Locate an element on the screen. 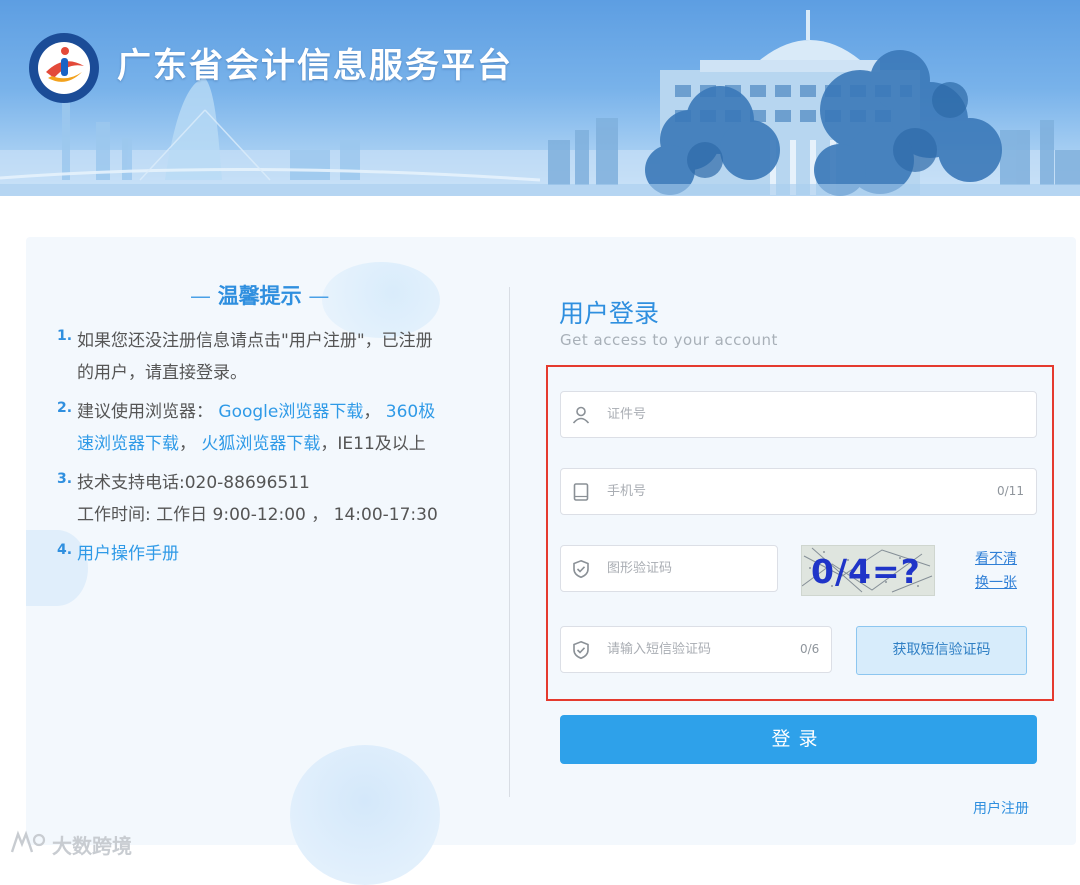 The width and height of the screenshot is (1080, 885). google-download-link: Google浏览器下载 is located at coordinates (290, 412).